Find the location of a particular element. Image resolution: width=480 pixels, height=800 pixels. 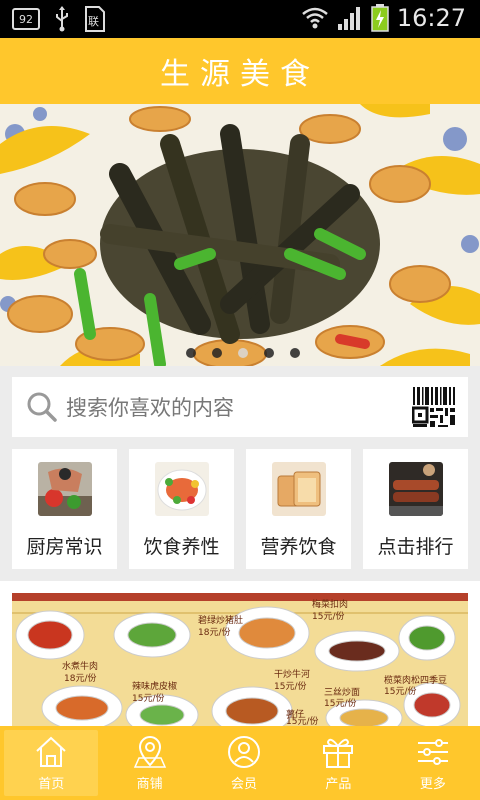

poster-item-name: 辣味虎皮椒 is located at coordinates (154, 686).